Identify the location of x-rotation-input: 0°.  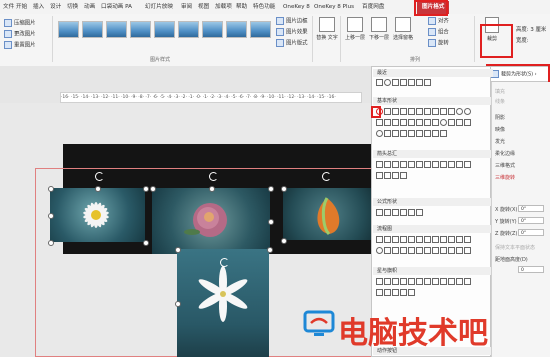
(531, 208).